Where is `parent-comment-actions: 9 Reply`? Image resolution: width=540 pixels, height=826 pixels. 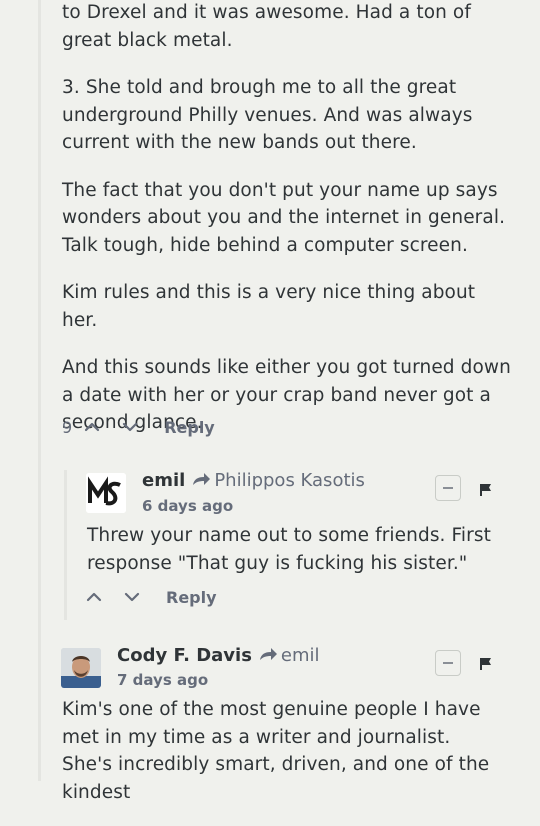
parent-comment-actions: 9 Reply is located at coordinates (138, 427).